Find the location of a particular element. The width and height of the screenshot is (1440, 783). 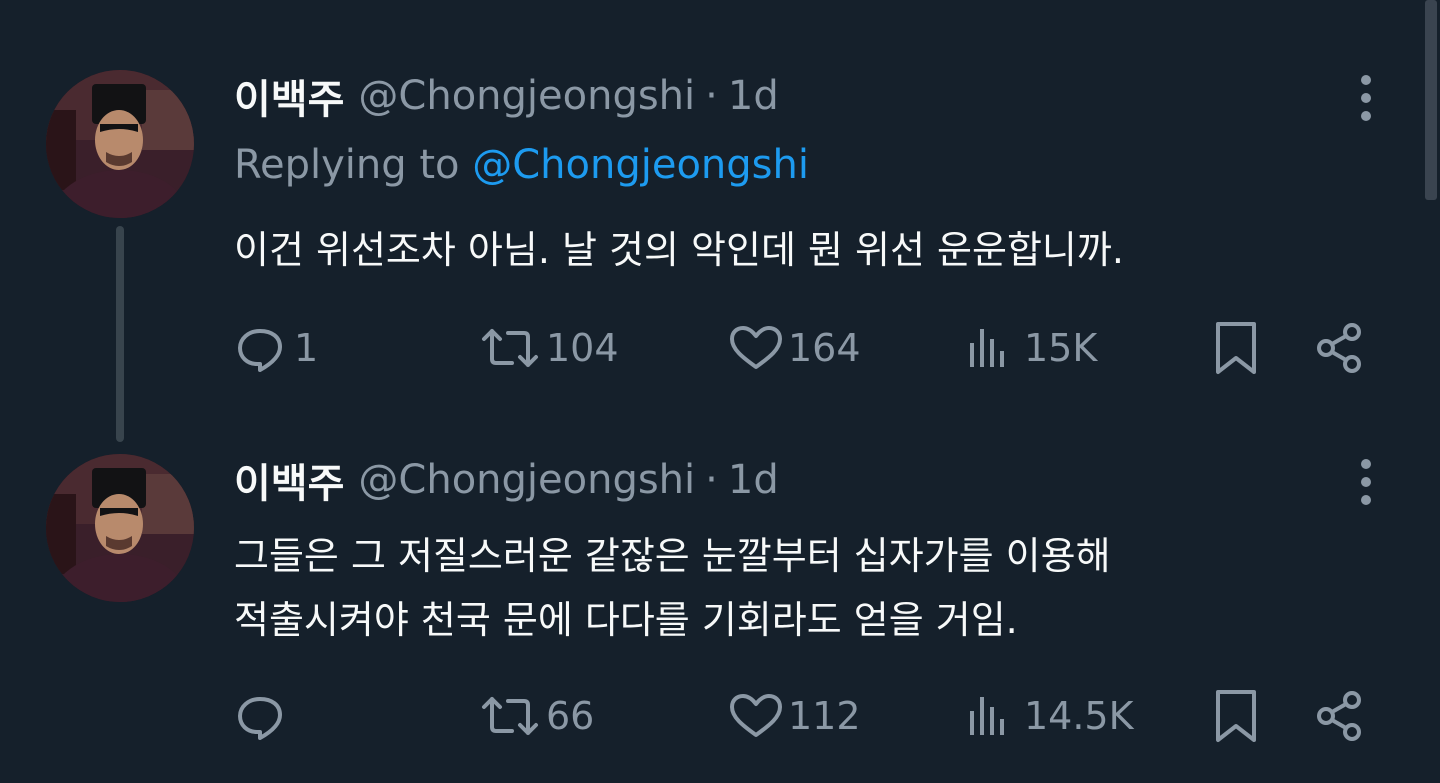

tweet-text-line: 이건 위선조차 아님. 날 것의 악인데 뭔 위선 운운합니까. is located at coordinates (679, 250).